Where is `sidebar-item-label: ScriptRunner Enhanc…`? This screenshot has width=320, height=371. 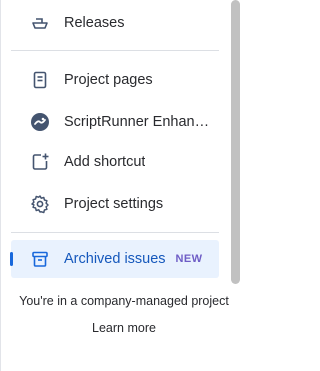
sidebar-item-label: ScriptRunner Enhanc… is located at coordinates (139, 122).